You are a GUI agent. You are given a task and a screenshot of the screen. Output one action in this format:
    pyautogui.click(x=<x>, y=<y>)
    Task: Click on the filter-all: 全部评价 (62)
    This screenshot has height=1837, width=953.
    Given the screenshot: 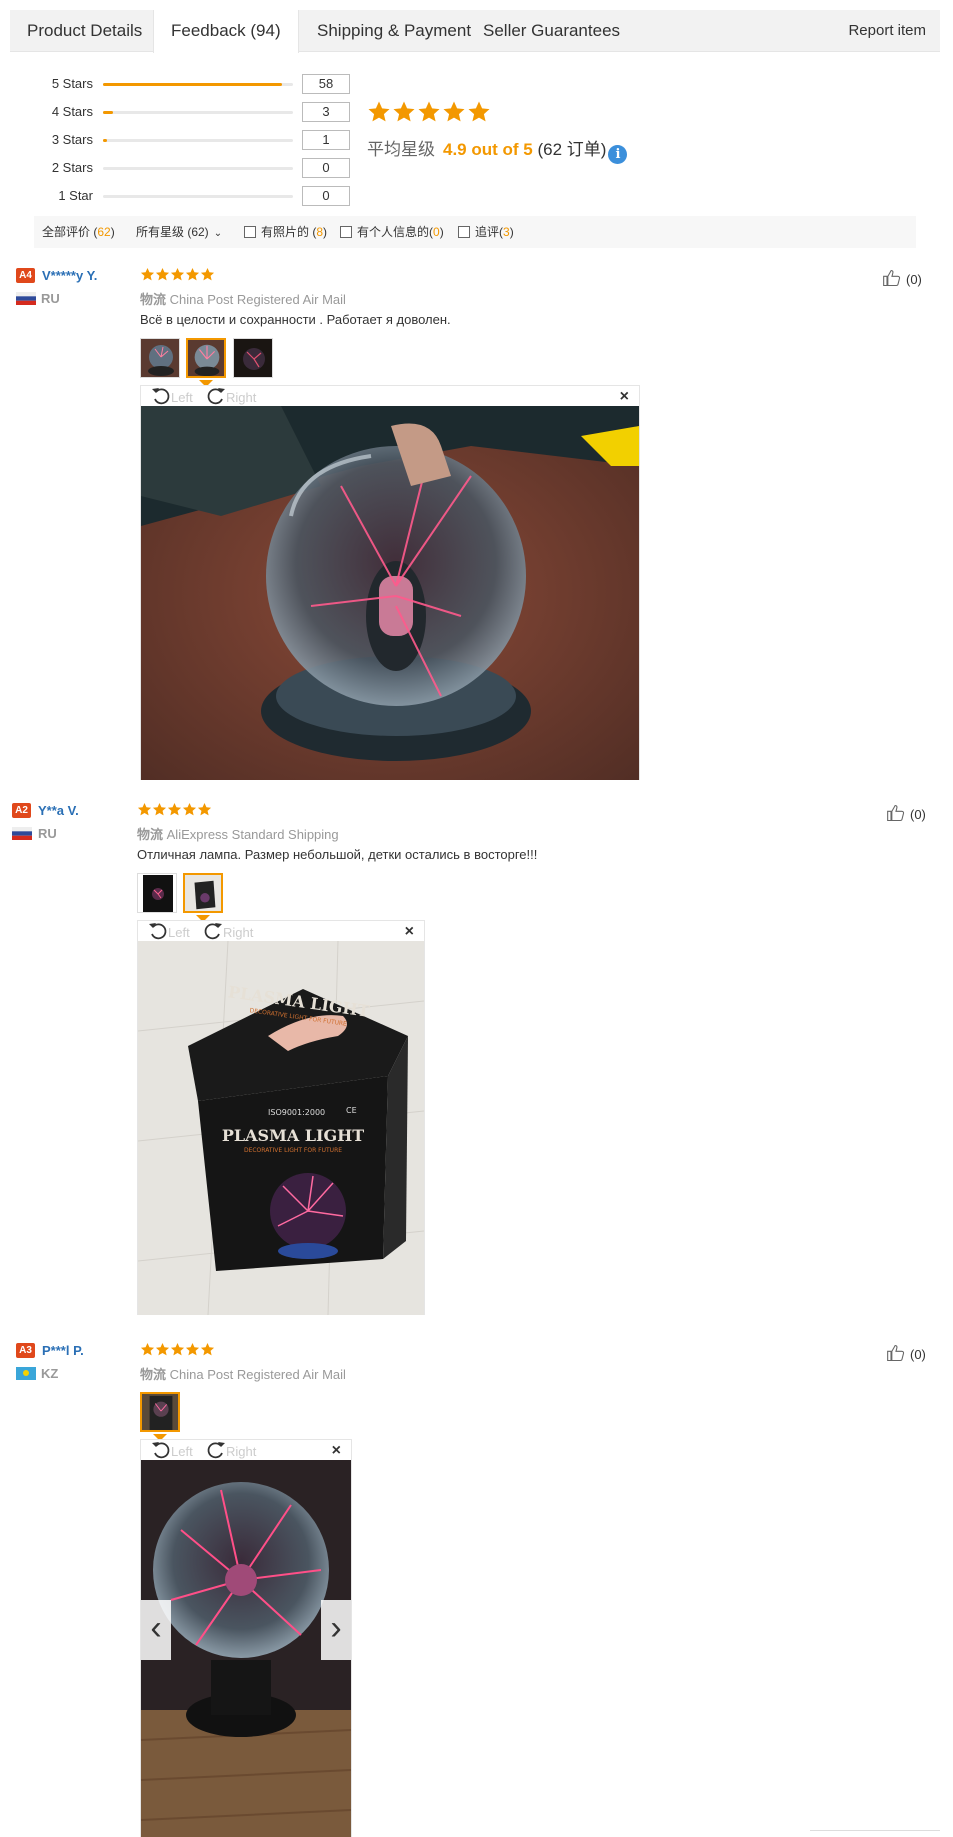 What is the action you would take?
    pyautogui.click(x=78, y=232)
    